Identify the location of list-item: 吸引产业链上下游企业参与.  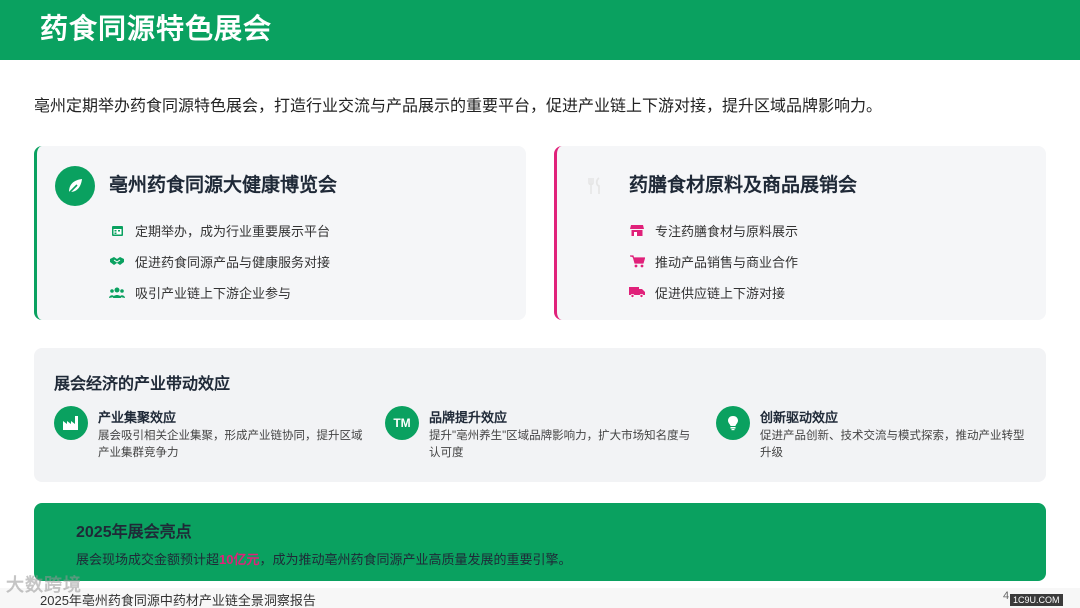
(219, 292).